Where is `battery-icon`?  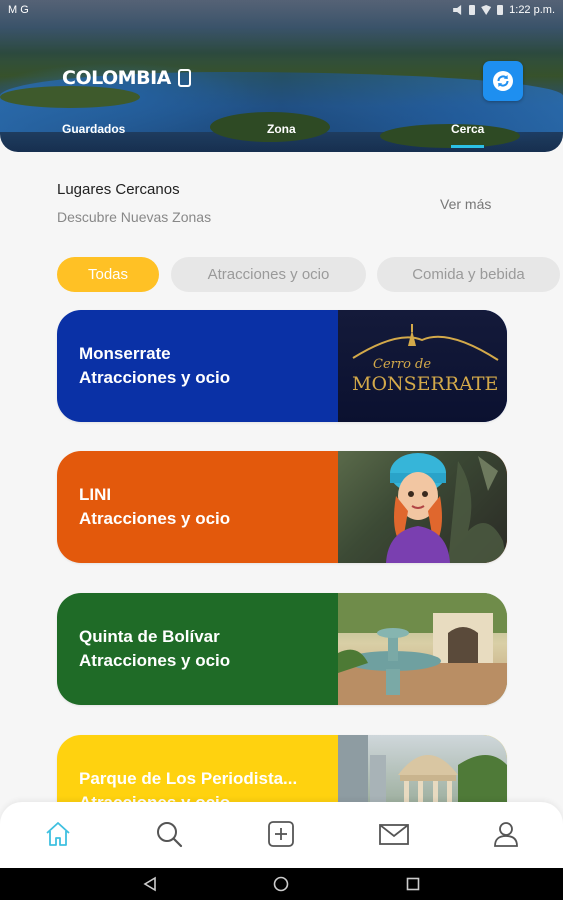
battery-icon is located at coordinates (500, 10).